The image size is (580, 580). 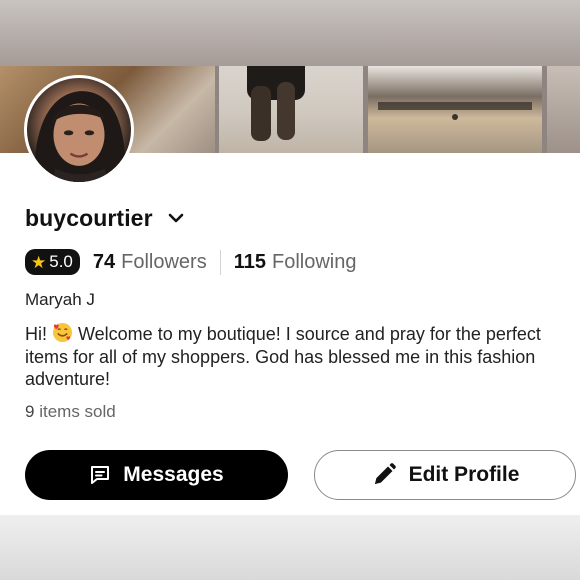 I want to click on followers-stat: 74 Followers, so click(x=150, y=262).